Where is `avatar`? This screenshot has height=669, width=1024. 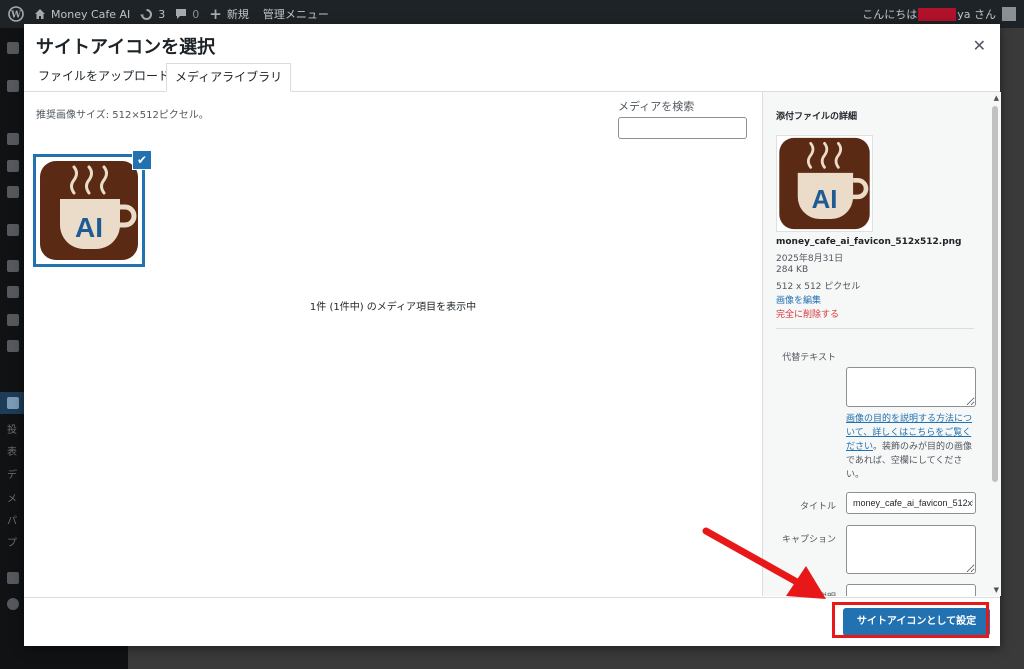
avatar is located at coordinates (1009, 14).